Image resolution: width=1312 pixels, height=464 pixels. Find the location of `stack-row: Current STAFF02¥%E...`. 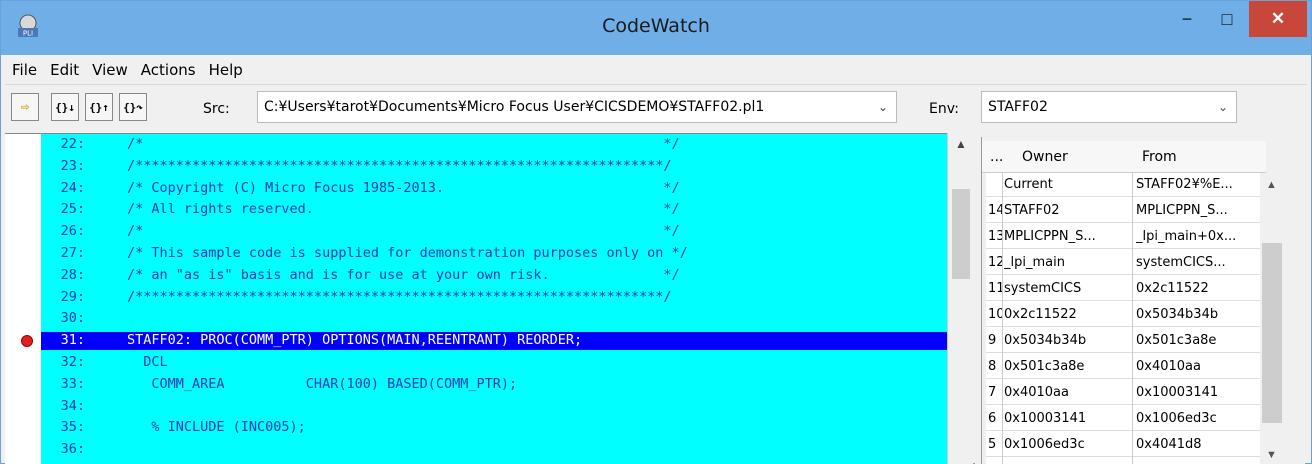

stack-row: Current STAFF02¥%E... is located at coordinates (1123, 185).